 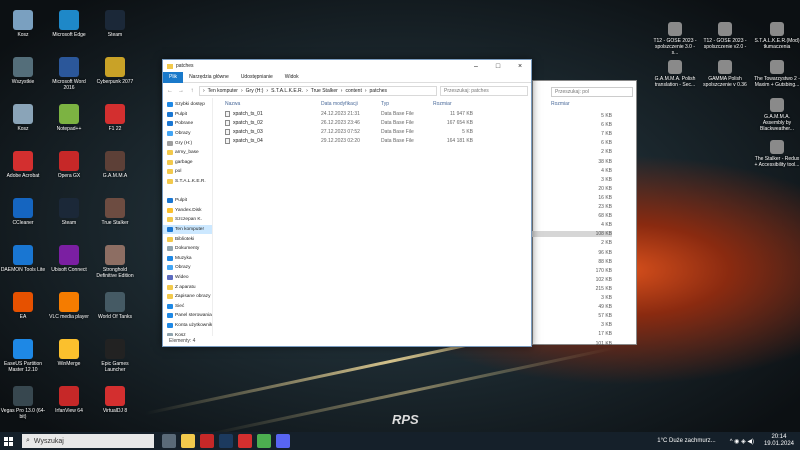 I want to click on column-name: Nazwa, so click(x=267, y=104).